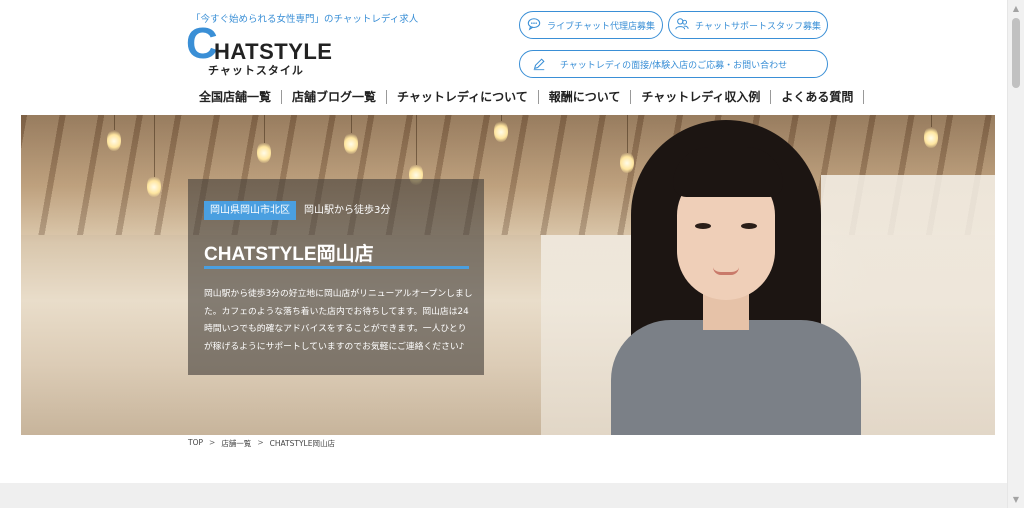 This screenshot has width=1024, height=508. I want to click on breadcrumb: TOP > 店舗一覧 > CHATSTYLE岡山店, so click(261, 443).